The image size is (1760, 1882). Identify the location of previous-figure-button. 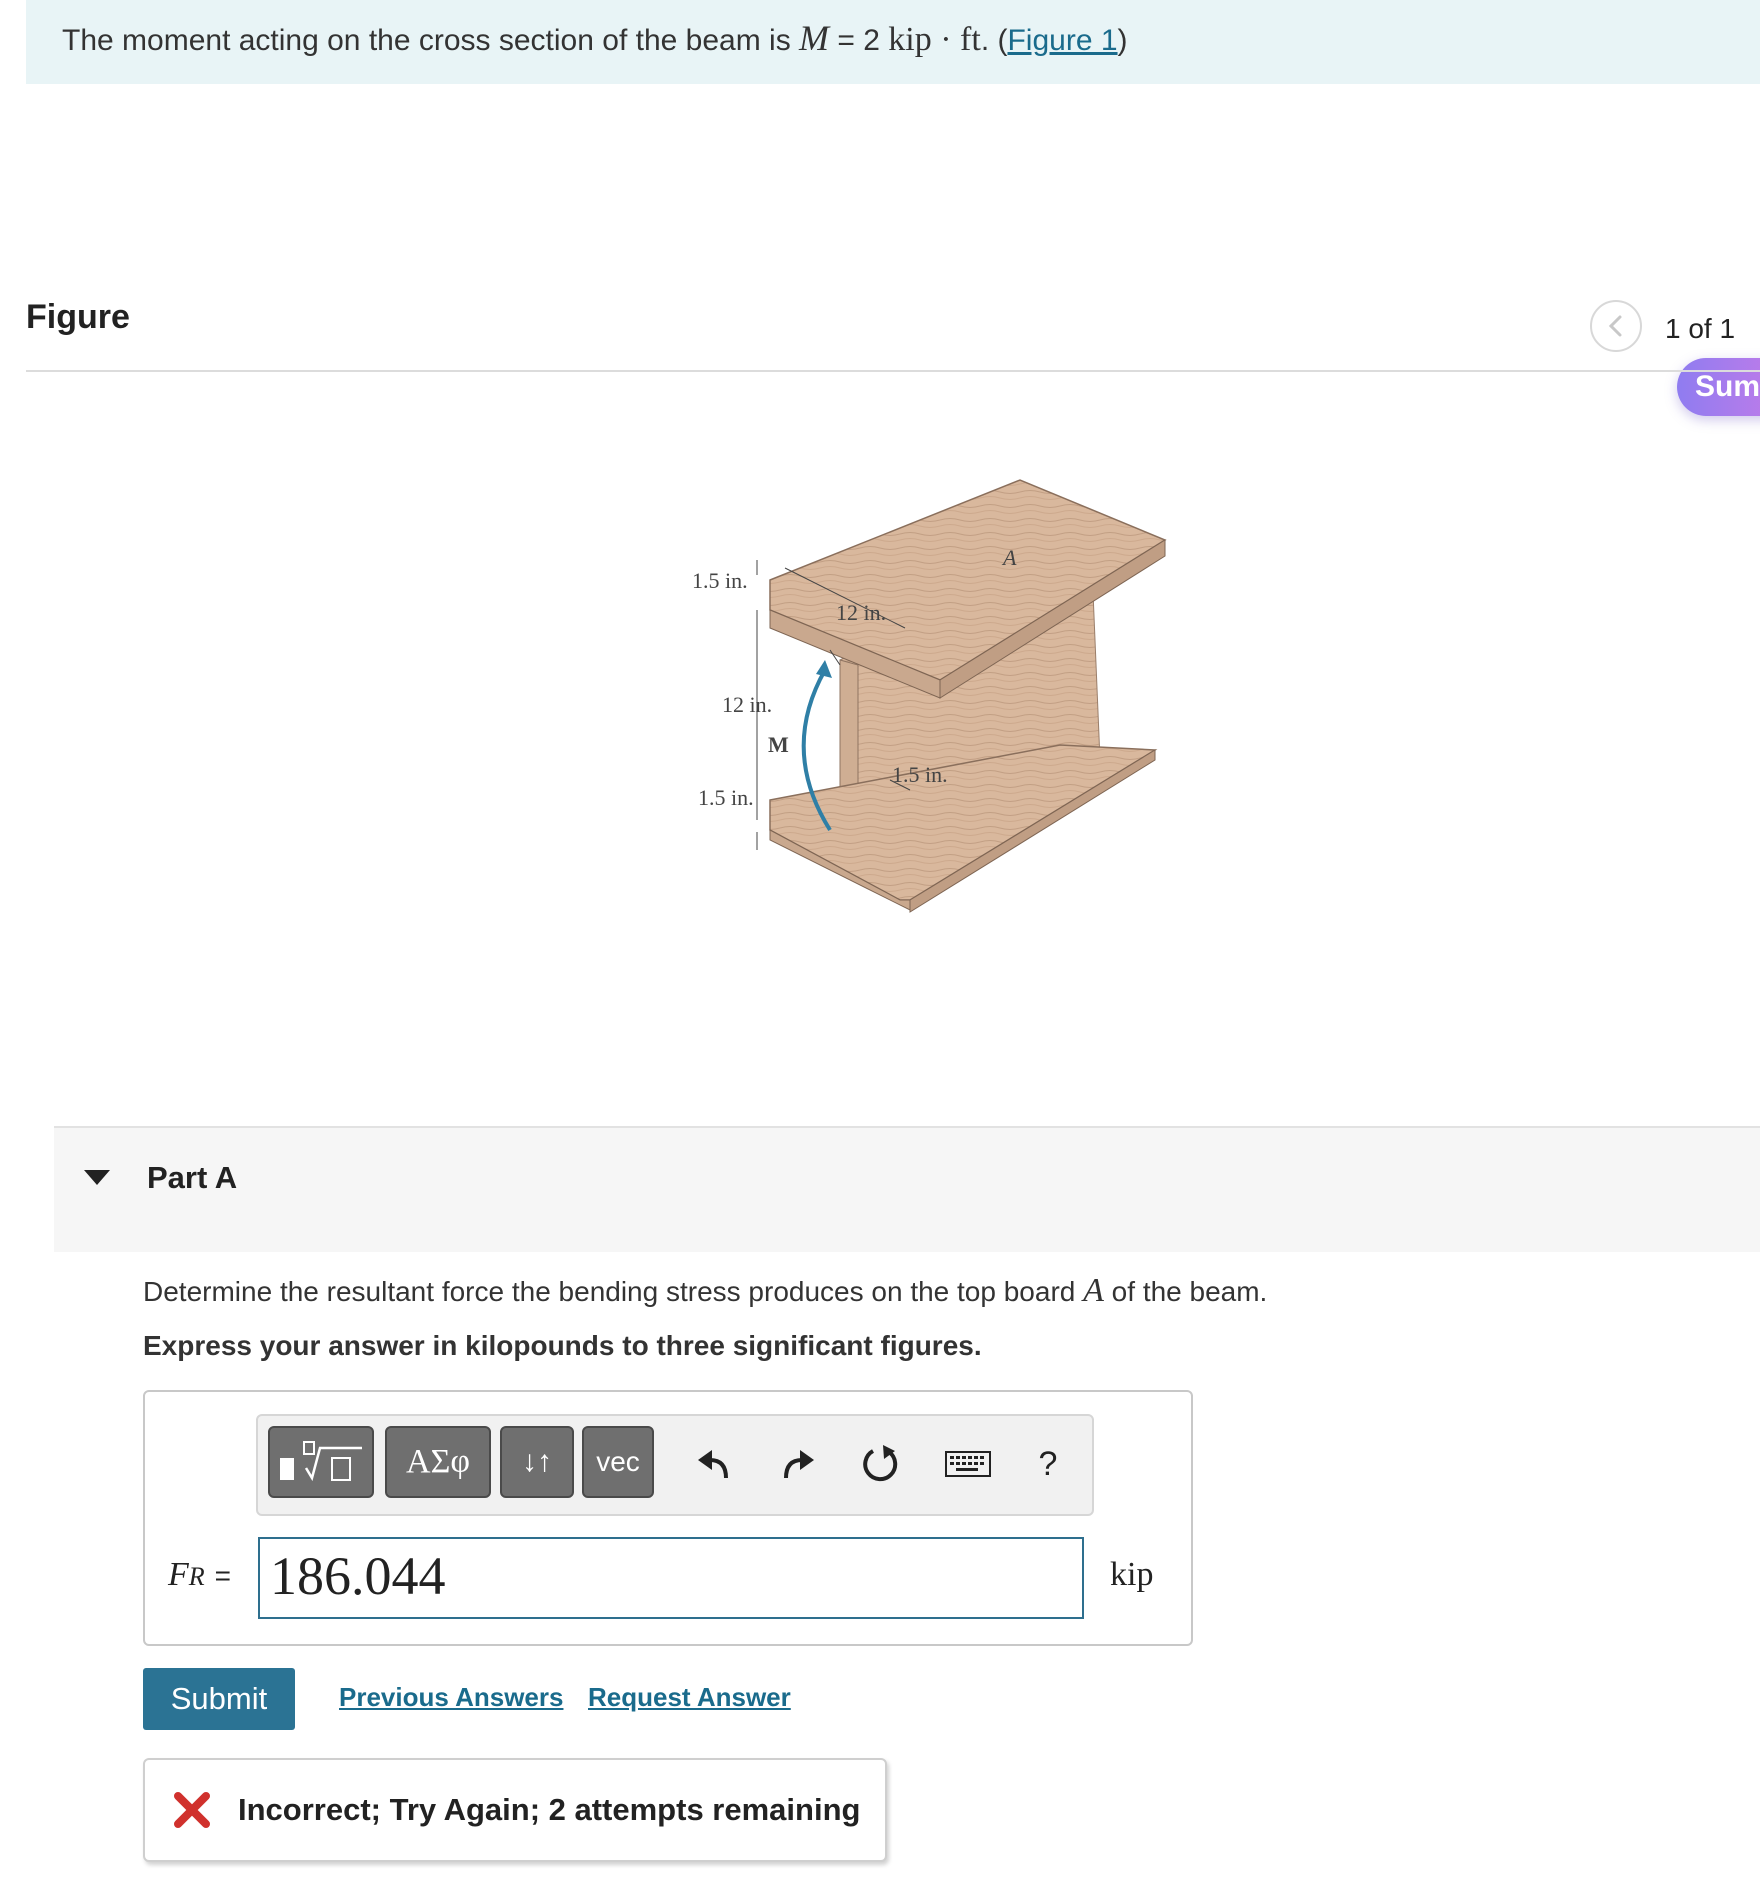
(1616, 326).